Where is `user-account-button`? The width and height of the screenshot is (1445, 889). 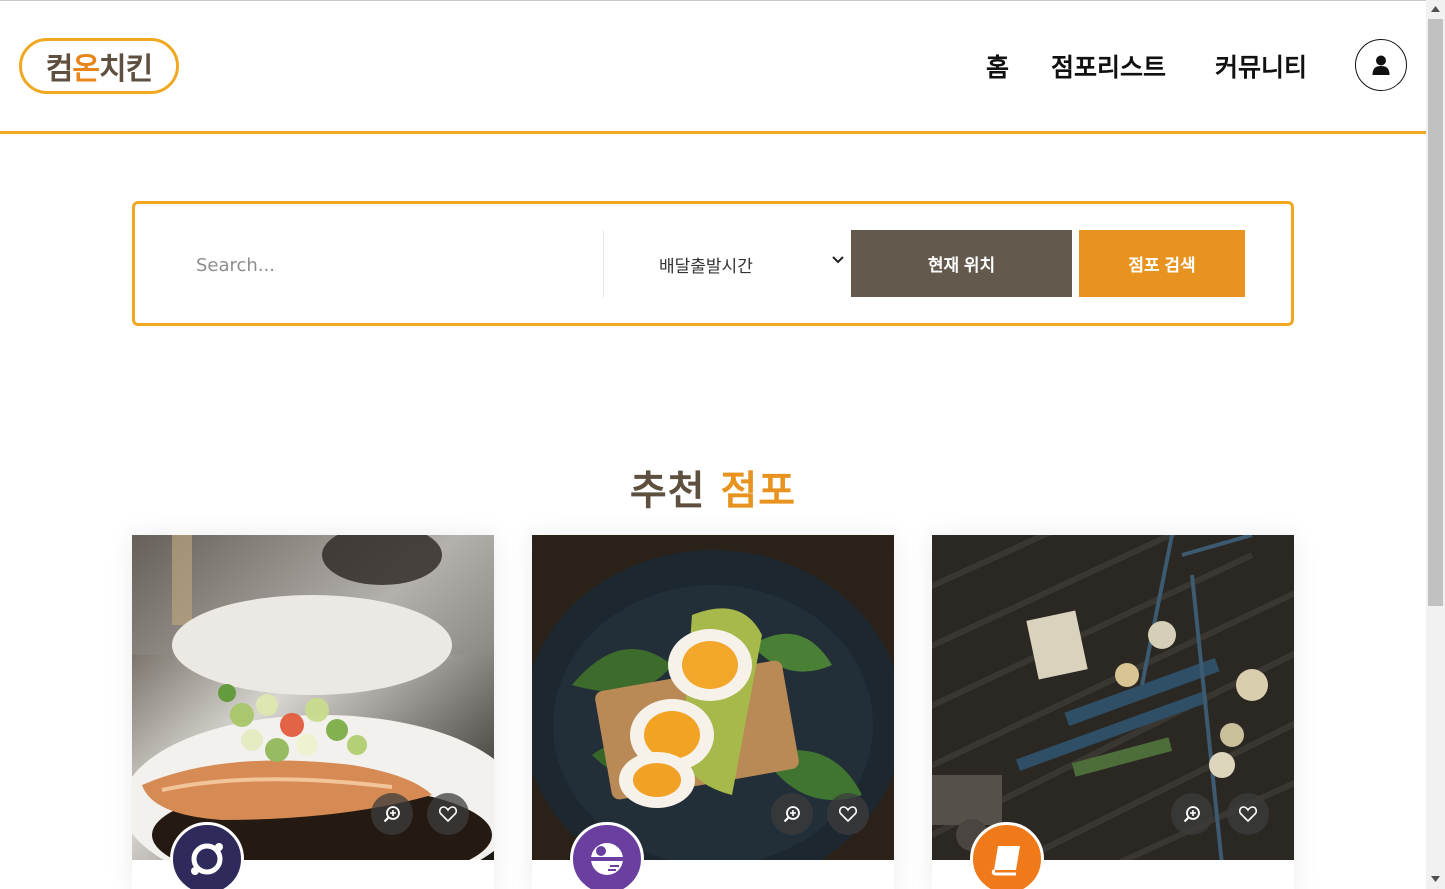 user-account-button is located at coordinates (1381, 65).